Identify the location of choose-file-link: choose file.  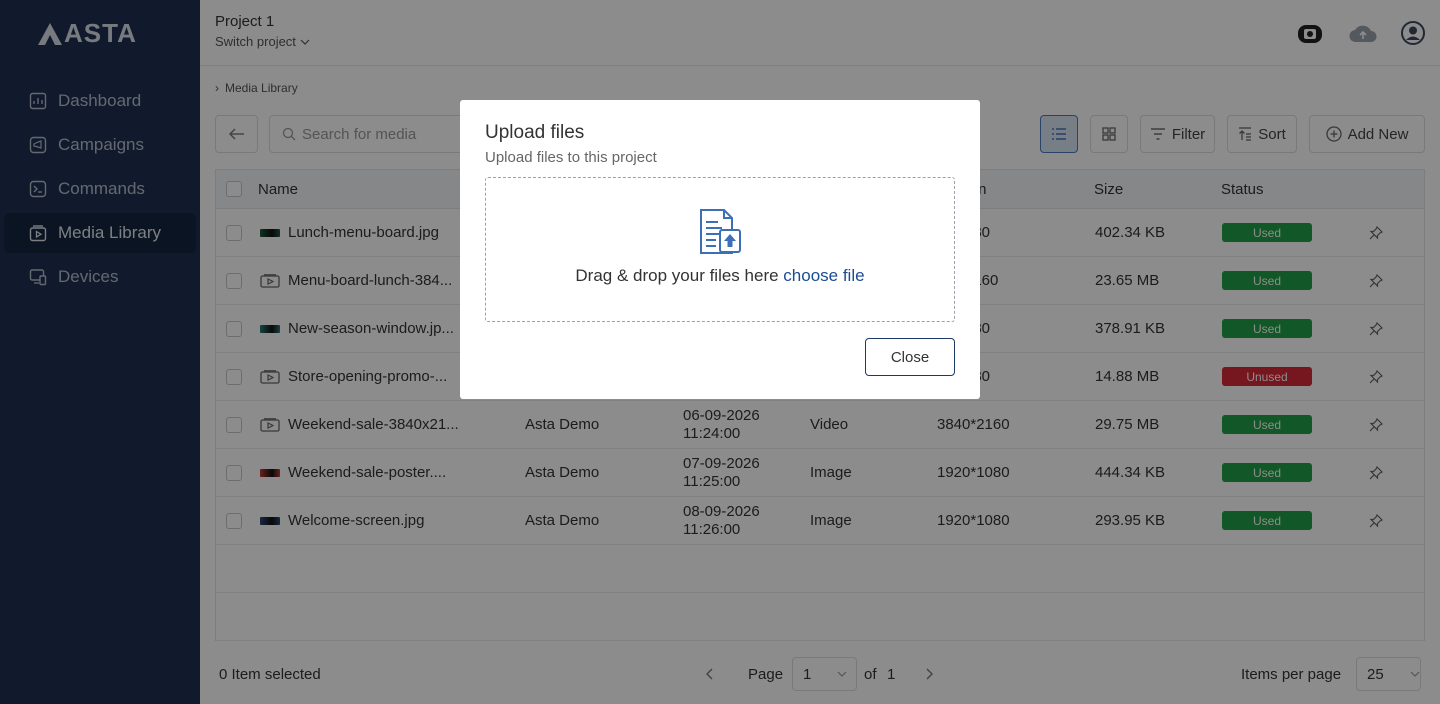
(823, 275).